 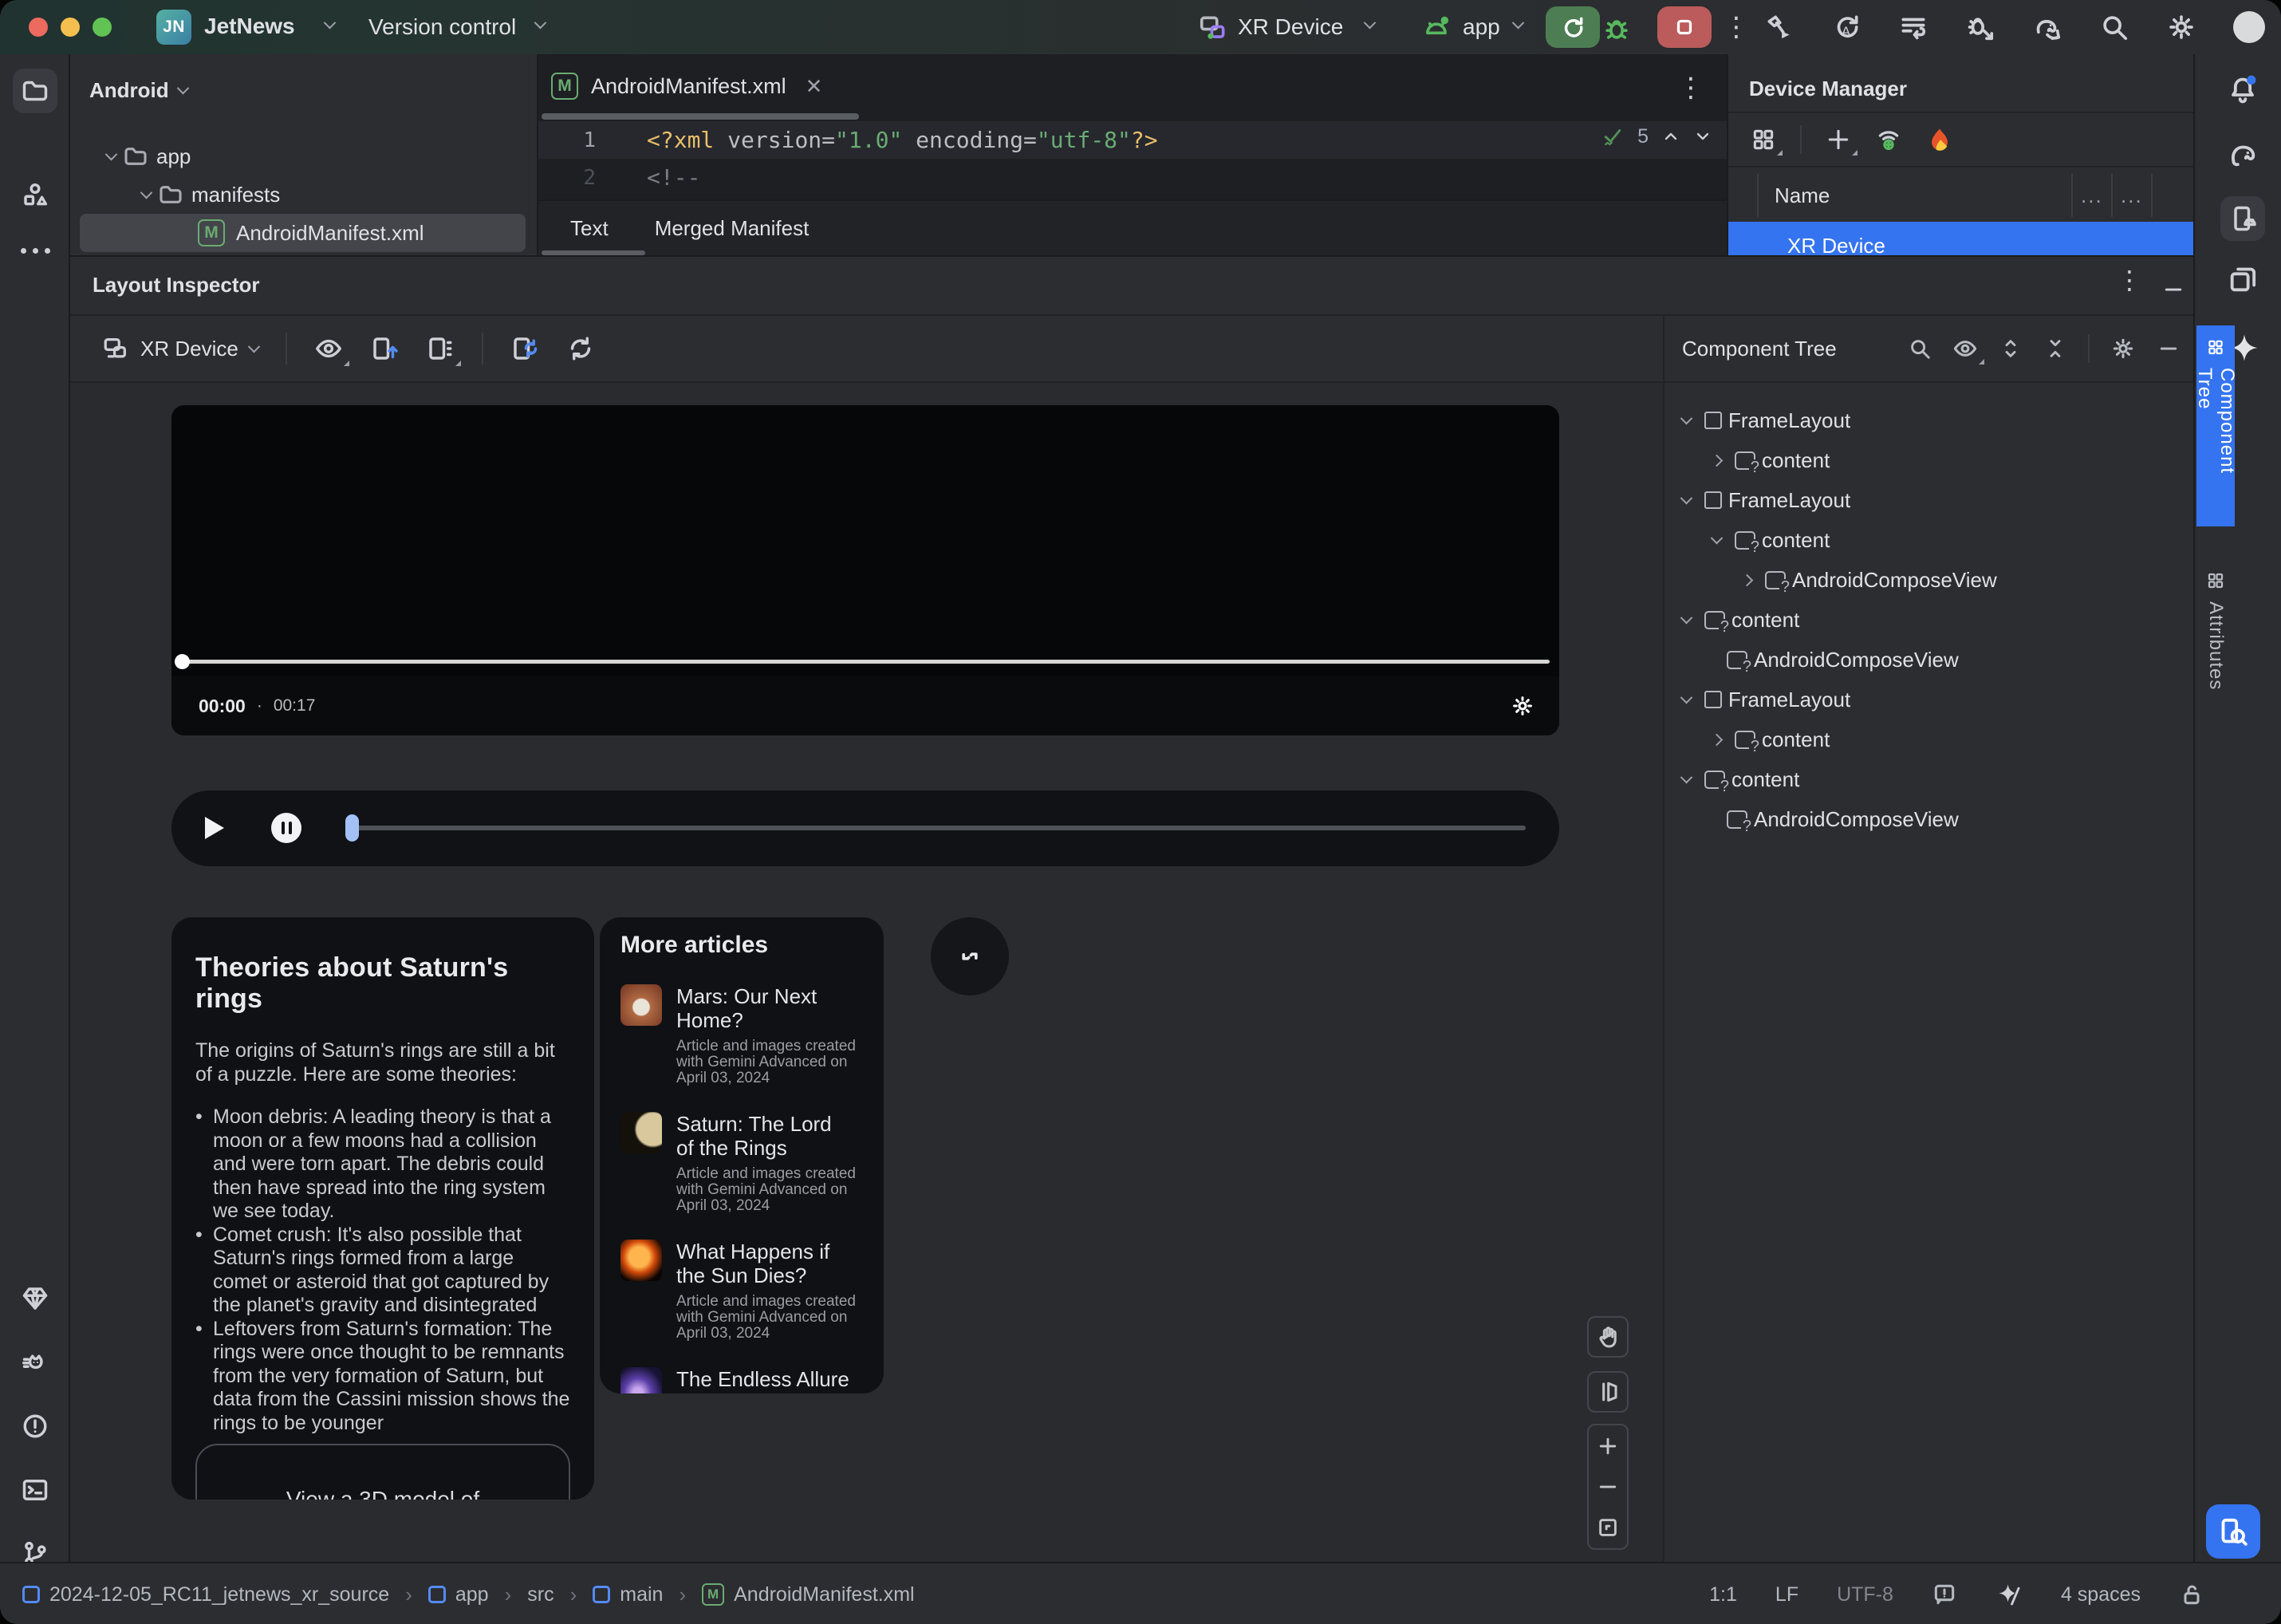 I want to click on logcat-tool-button, so click(x=35, y=1363).